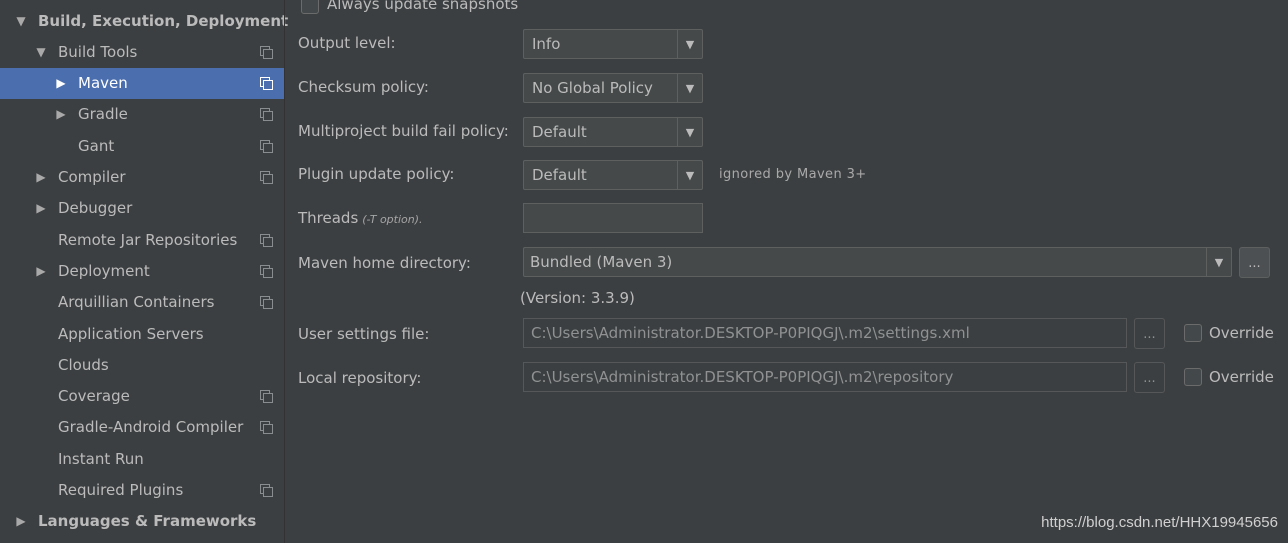 Image resolution: width=1288 pixels, height=543 pixels. What do you see at coordinates (423, 6) in the screenshot?
I see `always-update-snapshots-label: Always update snapshots` at bounding box center [423, 6].